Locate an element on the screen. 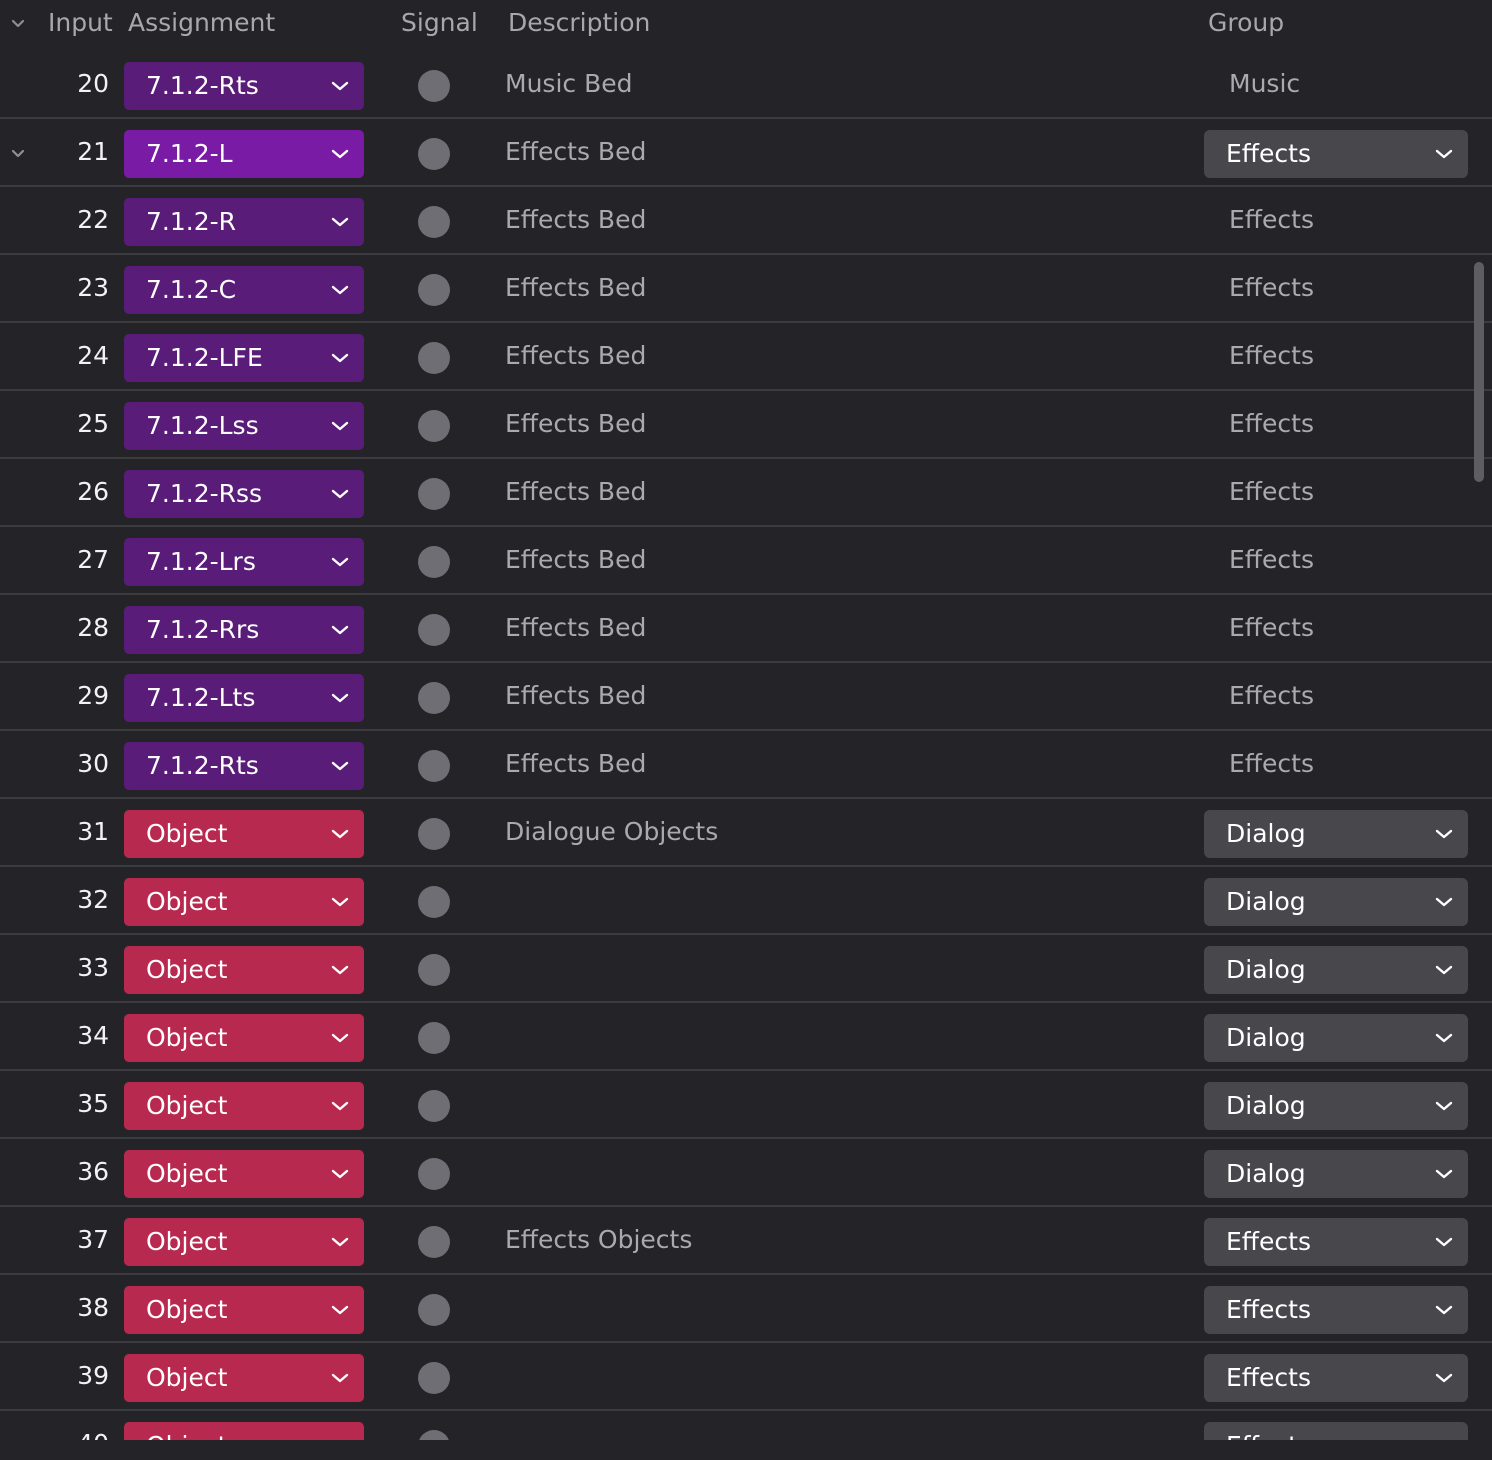 Image resolution: width=1492 pixels, height=1460 pixels. table-row: 34 Object Dialog is located at coordinates (746, 1037).